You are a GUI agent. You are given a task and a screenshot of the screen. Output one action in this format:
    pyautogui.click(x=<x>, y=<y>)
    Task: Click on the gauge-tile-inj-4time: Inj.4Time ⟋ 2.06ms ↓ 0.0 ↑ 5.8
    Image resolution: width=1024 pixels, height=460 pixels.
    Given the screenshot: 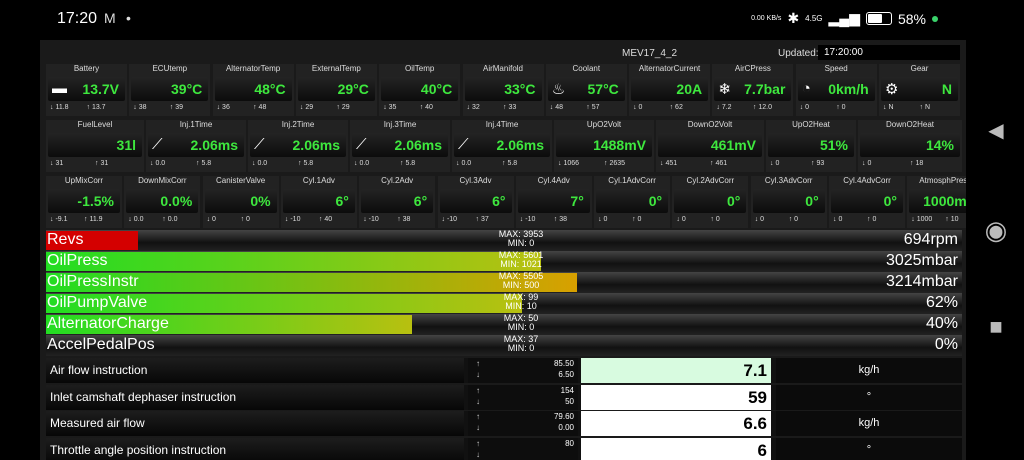 What is the action you would take?
    pyautogui.click(x=502, y=146)
    